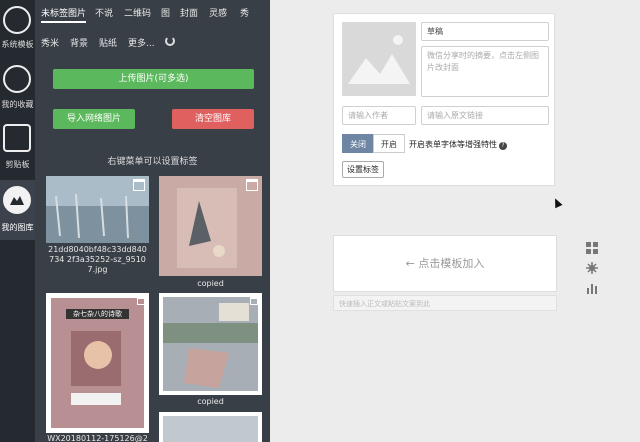 This screenshot has width=640, height=442. I want to click on left-rail: 系统模板 我的收藏 剪贴板 我的图库, so click(17, 221).